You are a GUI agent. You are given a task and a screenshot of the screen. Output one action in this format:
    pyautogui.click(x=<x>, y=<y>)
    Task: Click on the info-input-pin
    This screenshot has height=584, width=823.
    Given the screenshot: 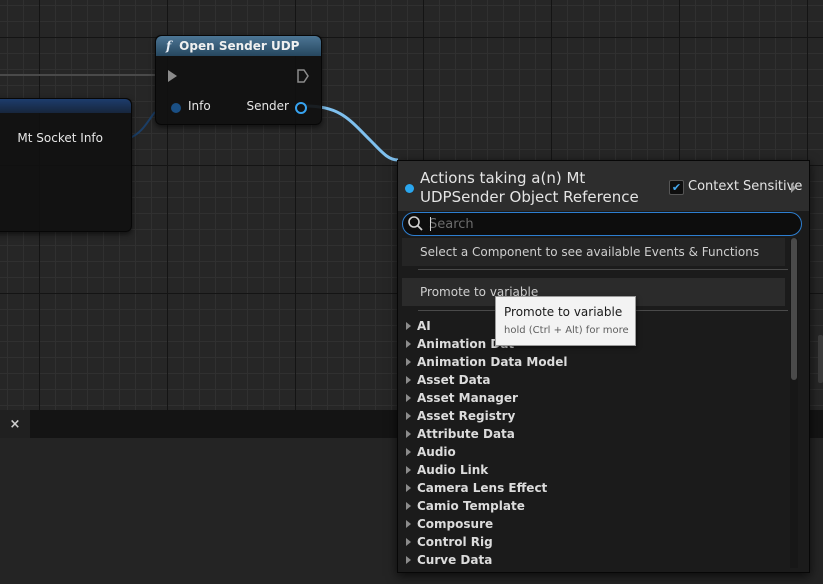 What is the action you would take?
    pyautogui.click(x=176, y=108)
    